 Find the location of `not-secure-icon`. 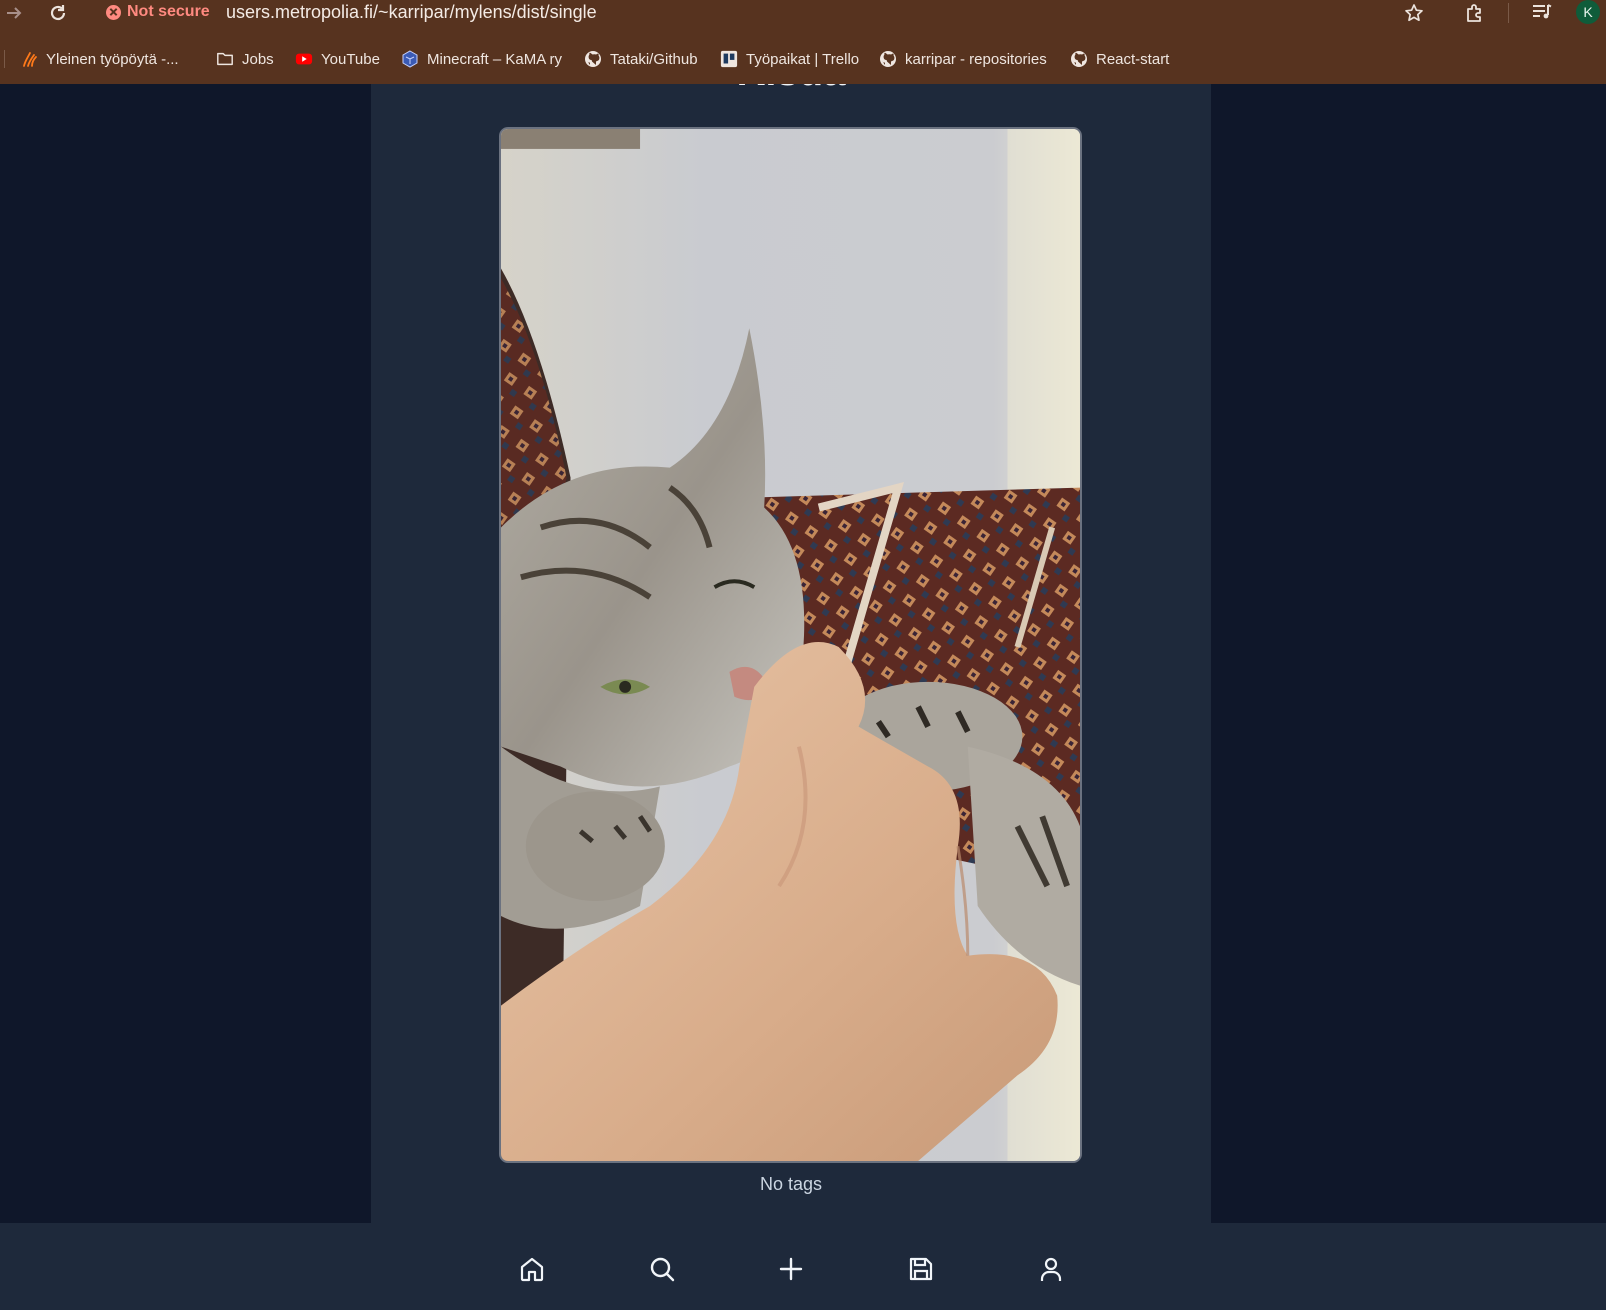

not-secure-icon is located at coordinates (113, 12).